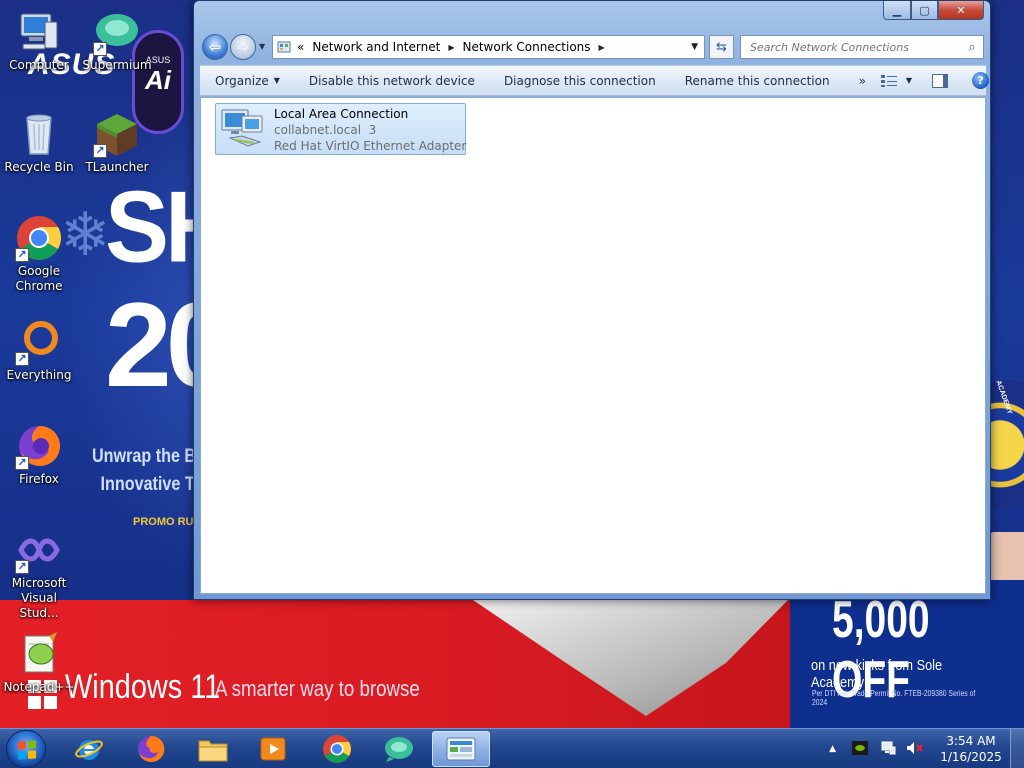 This screenshot has height=768, width=1024. Describe the element at coordinates (337, 749) in the screenshot. I see `taskbar-chrome` at that location.